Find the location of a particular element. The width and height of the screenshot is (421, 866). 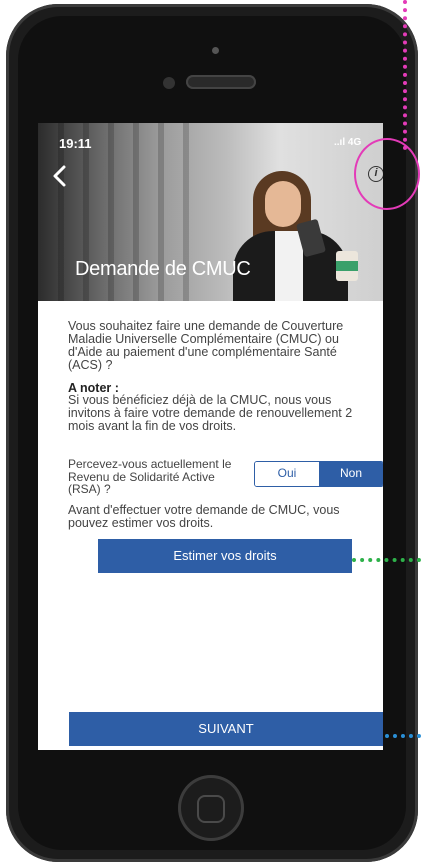

home-button-icon is located at coordinates (211, 809).